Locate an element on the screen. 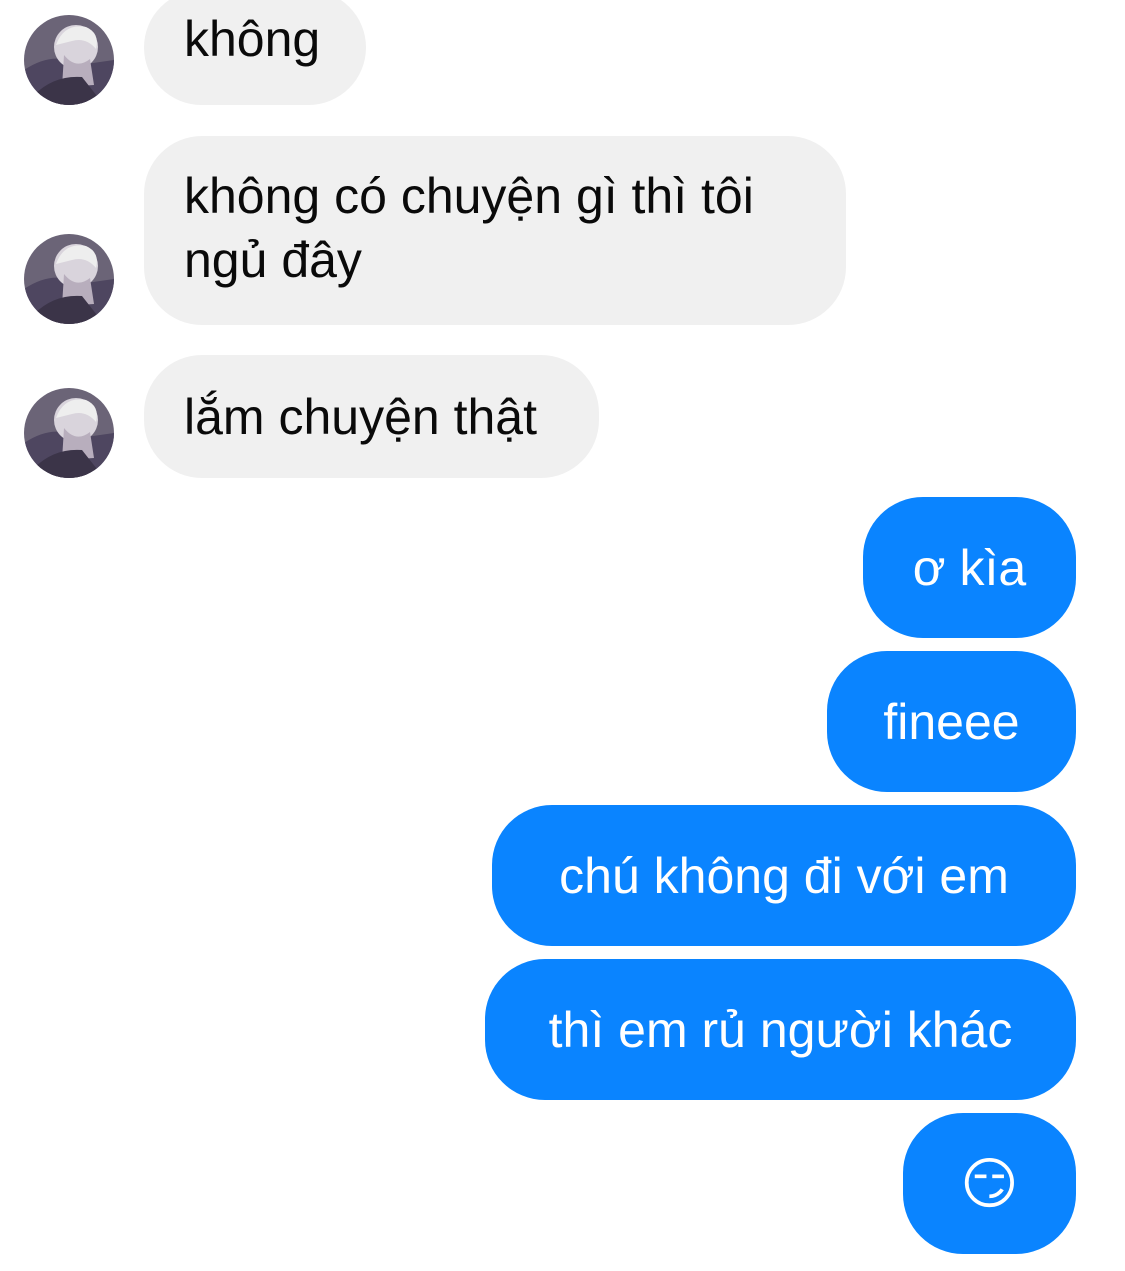  message-text: ơ kìa is located at coordinates (969, 567).